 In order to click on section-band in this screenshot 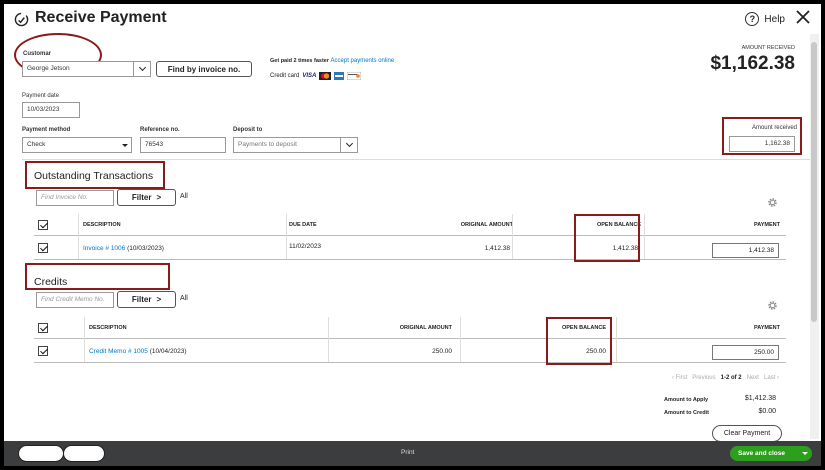, I will do `click(417, 159)`.